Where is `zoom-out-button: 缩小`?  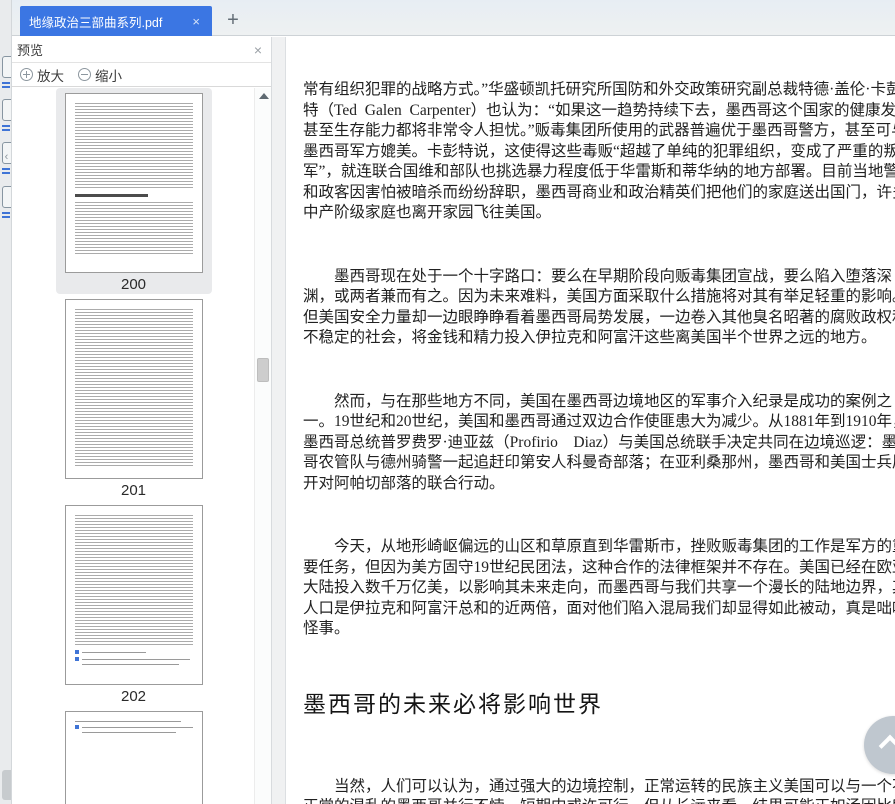
zoom-out-button: 缩小 is located at coordinates (100, 75).